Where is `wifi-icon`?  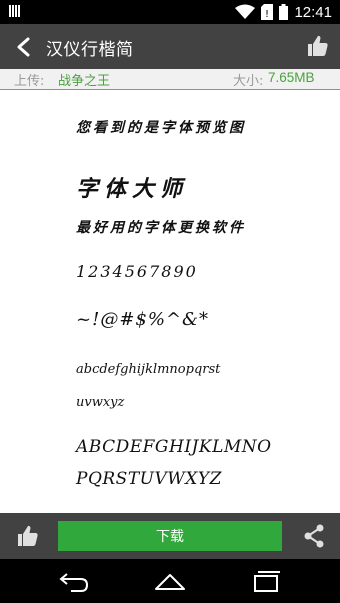
wifi-icon is located at coordinates (245, 11).